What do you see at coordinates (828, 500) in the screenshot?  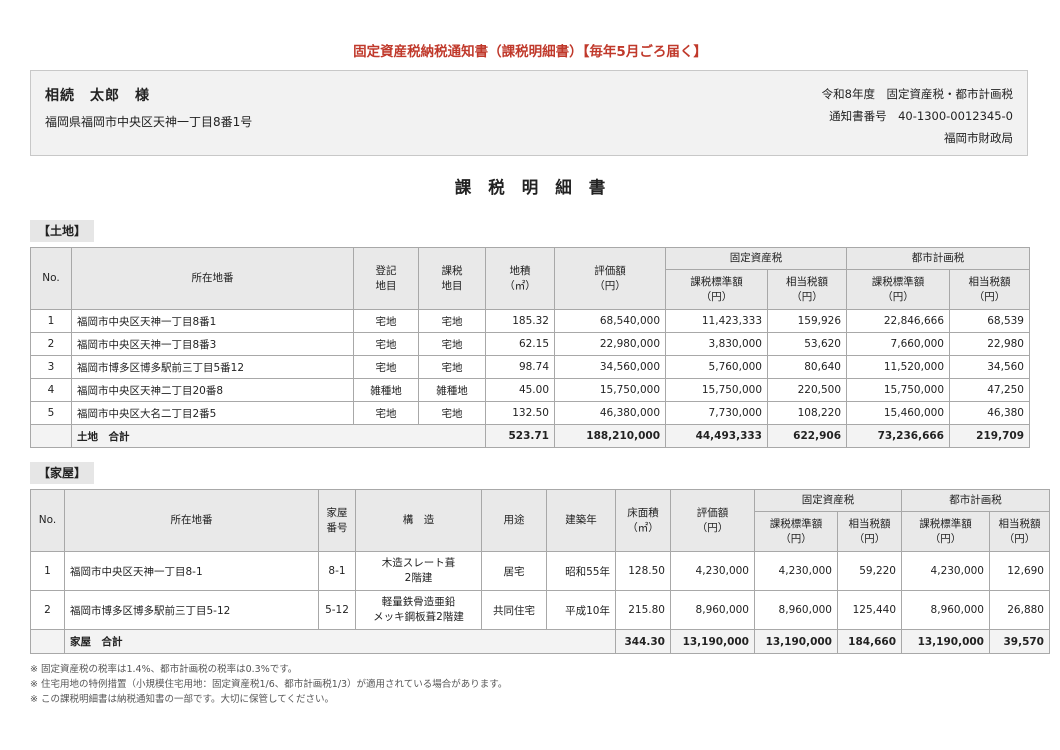 I see `group-fixed-asset-tax: 固定資産税` at bounding box center [828, 500].